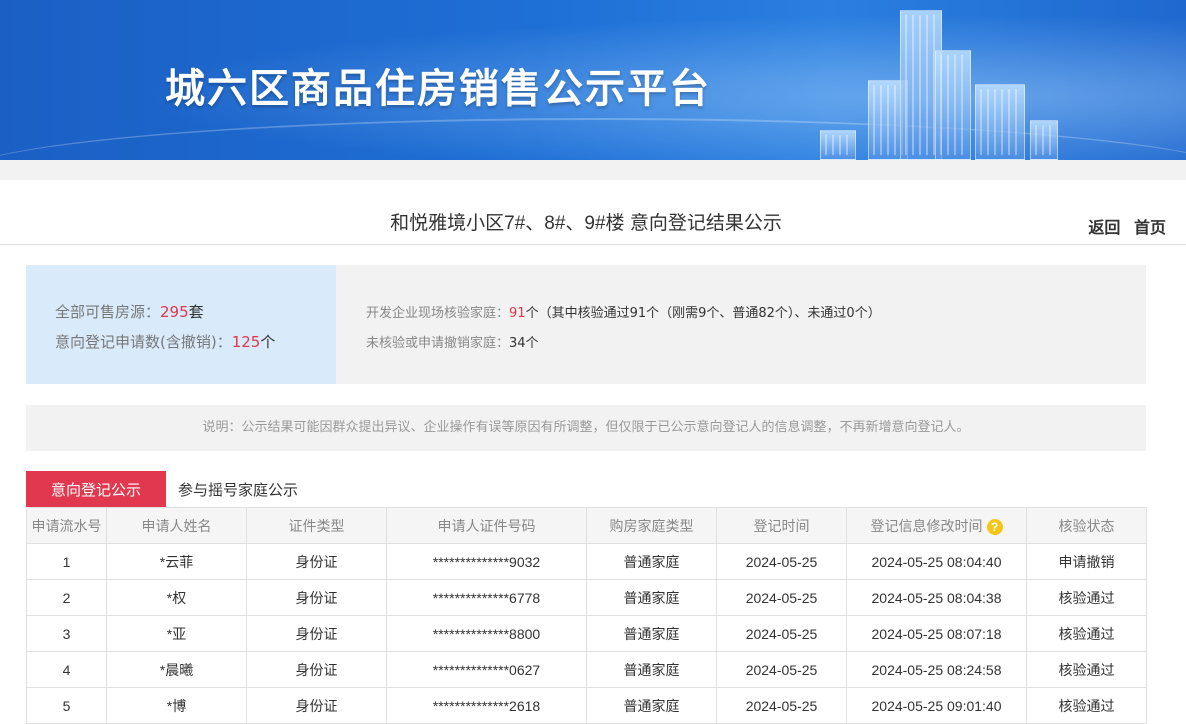 This screenshot has width=1186, height=724. Describe the element at coordinates (703, 313) in the screenshot. I see `stat-detail: 个（其中核验通过91个（刚需9个、普通82个）、未通过0个）` at that location.